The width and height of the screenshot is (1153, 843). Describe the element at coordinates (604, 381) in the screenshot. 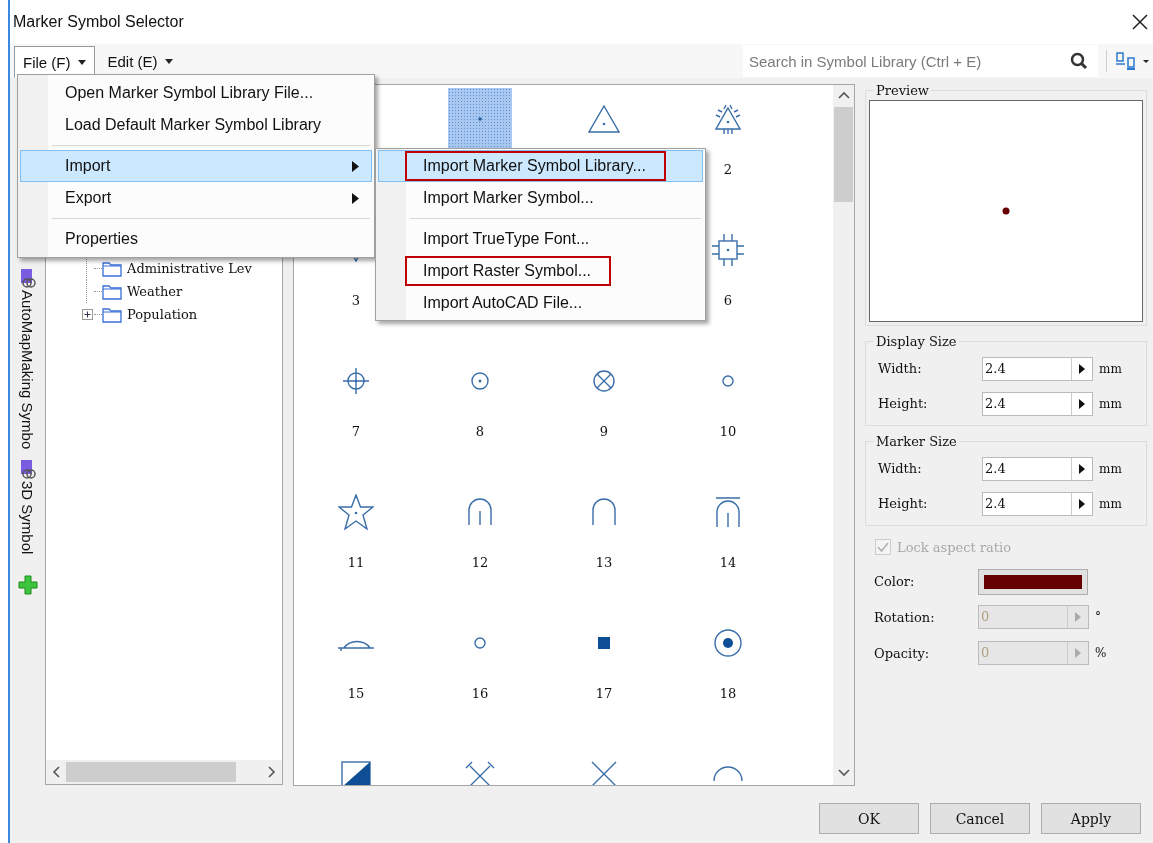

I see `circle-x-symbol-icon` at that location.